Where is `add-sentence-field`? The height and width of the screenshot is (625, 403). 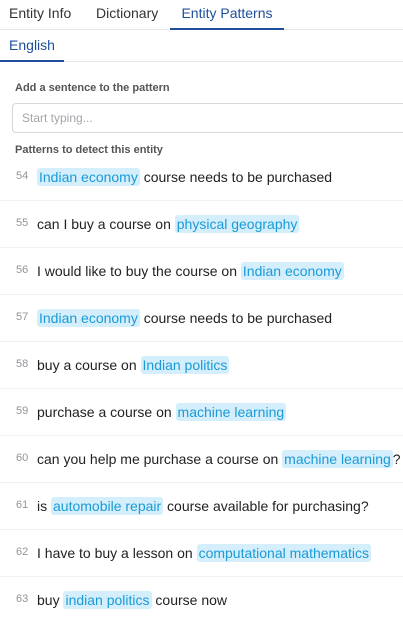
add-sentence-field is located at coordinates (207, 118).